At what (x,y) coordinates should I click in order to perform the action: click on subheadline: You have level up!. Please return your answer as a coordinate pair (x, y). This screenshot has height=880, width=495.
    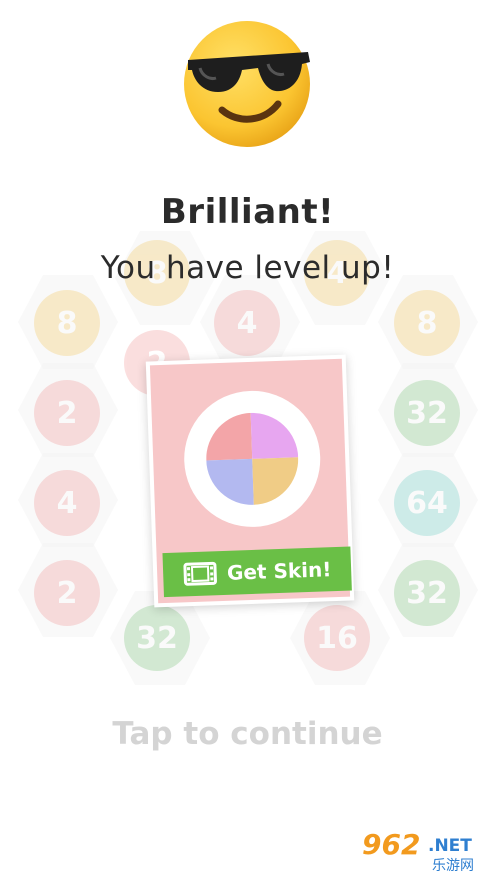
    Looking at the image, I should click on (247, 268).